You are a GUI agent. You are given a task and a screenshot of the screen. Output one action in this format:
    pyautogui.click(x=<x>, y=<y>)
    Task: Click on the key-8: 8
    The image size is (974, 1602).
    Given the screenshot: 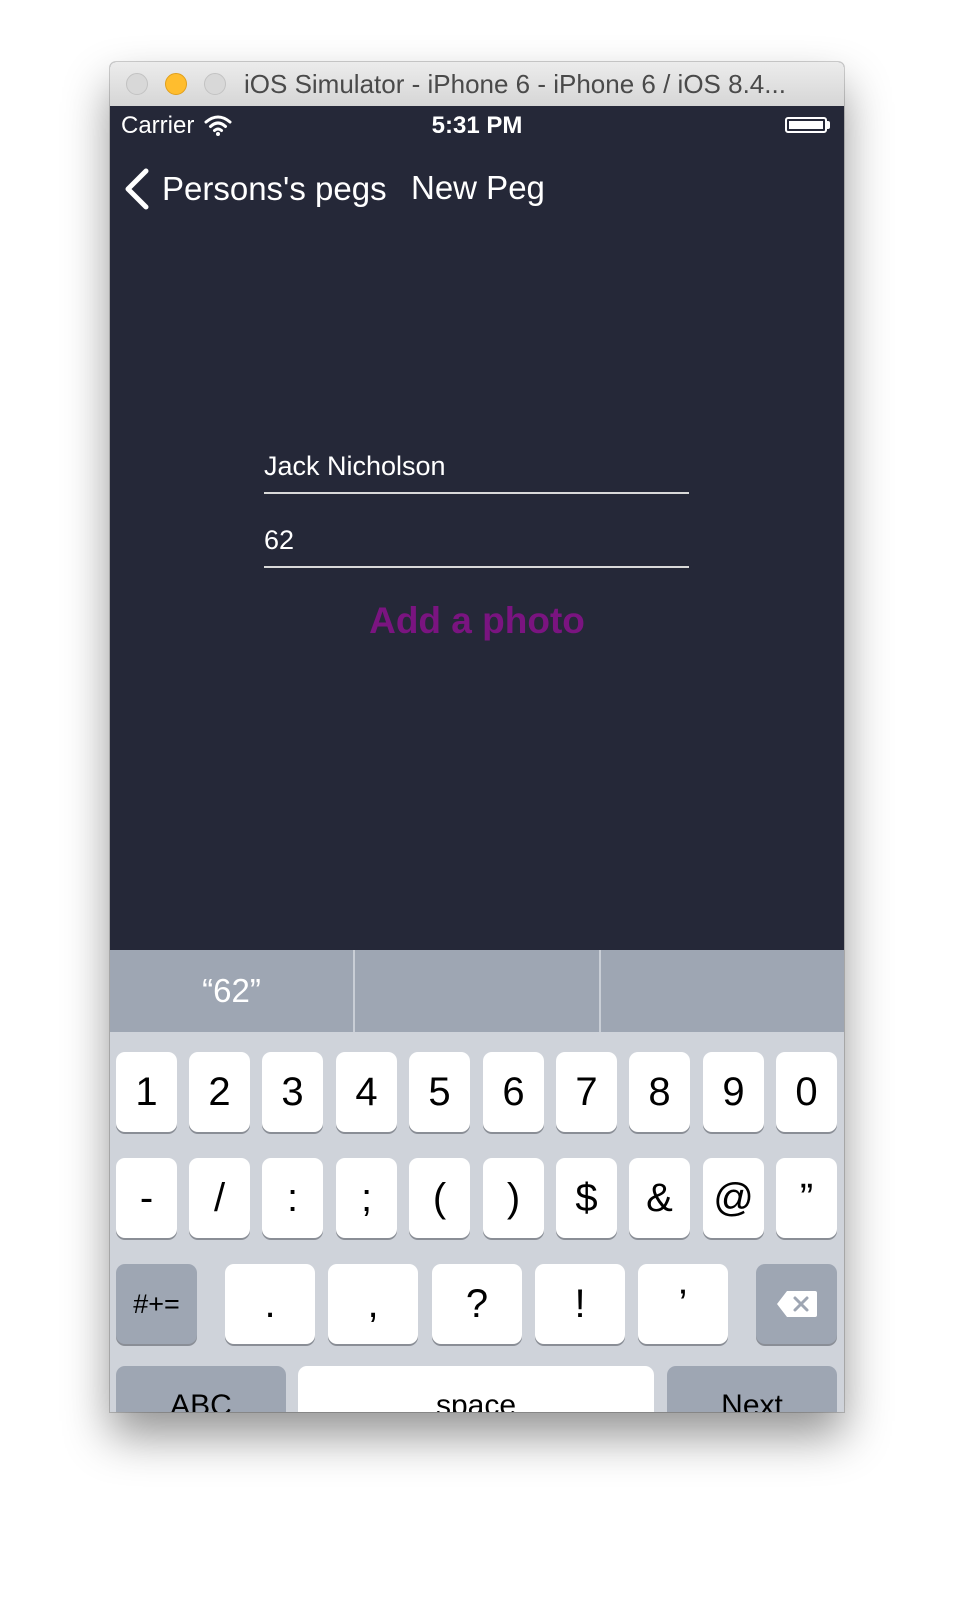 What is the action you would take?
    pyautogui.click(x=659, y=1092)
    